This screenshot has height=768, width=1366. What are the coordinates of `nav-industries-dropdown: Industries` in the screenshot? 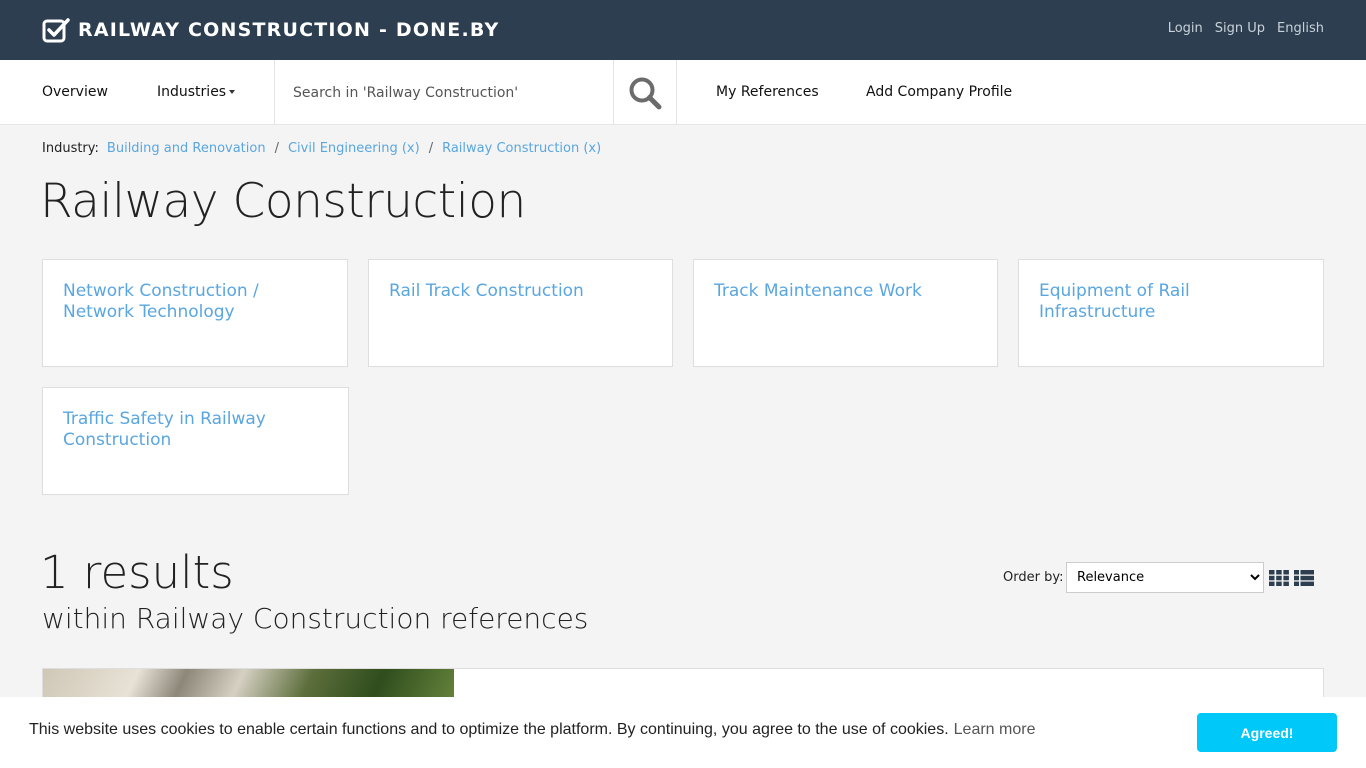 It's located at (196, 92).